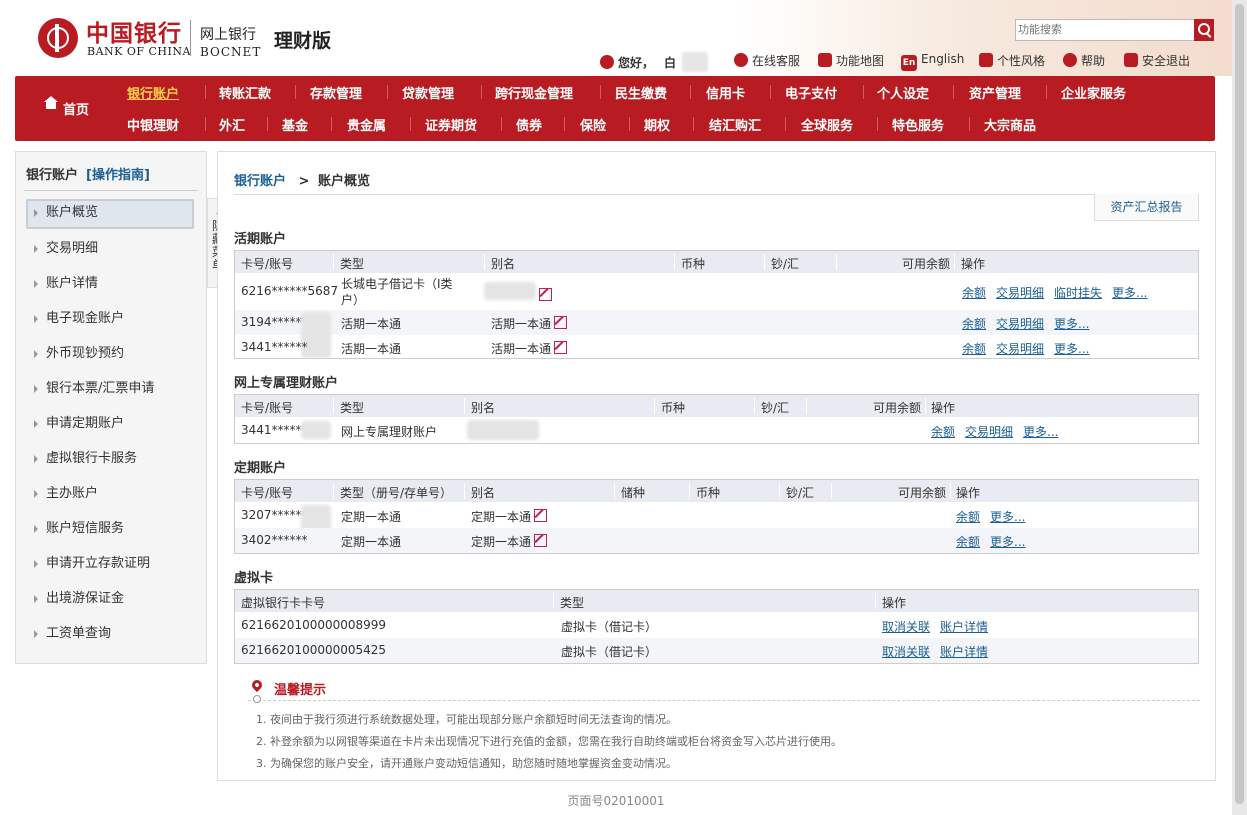  I want to click on nav-asset-management: 资产管理, so click(995, 92).